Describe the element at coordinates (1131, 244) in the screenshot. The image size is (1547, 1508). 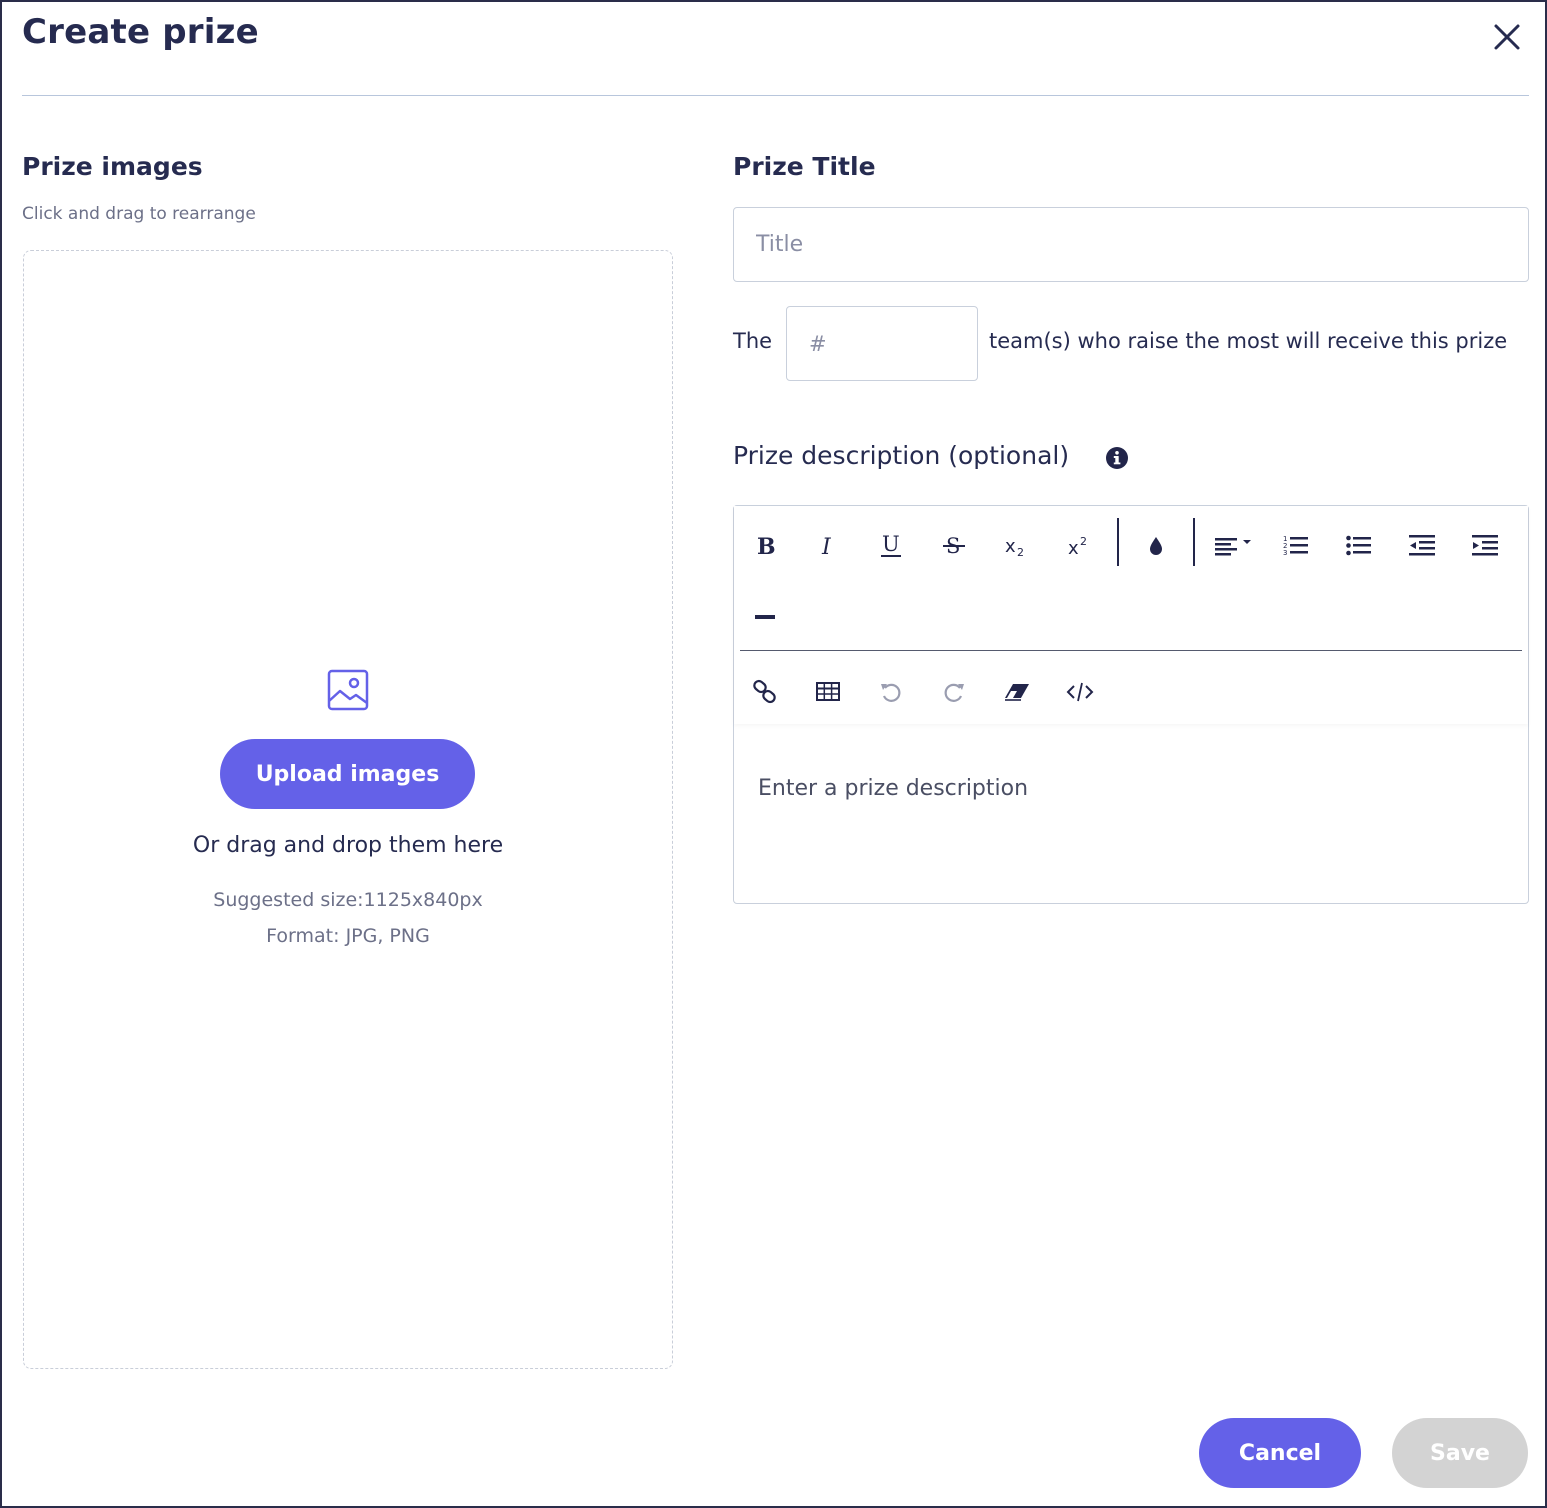
I see `prize-title-input` at that location.